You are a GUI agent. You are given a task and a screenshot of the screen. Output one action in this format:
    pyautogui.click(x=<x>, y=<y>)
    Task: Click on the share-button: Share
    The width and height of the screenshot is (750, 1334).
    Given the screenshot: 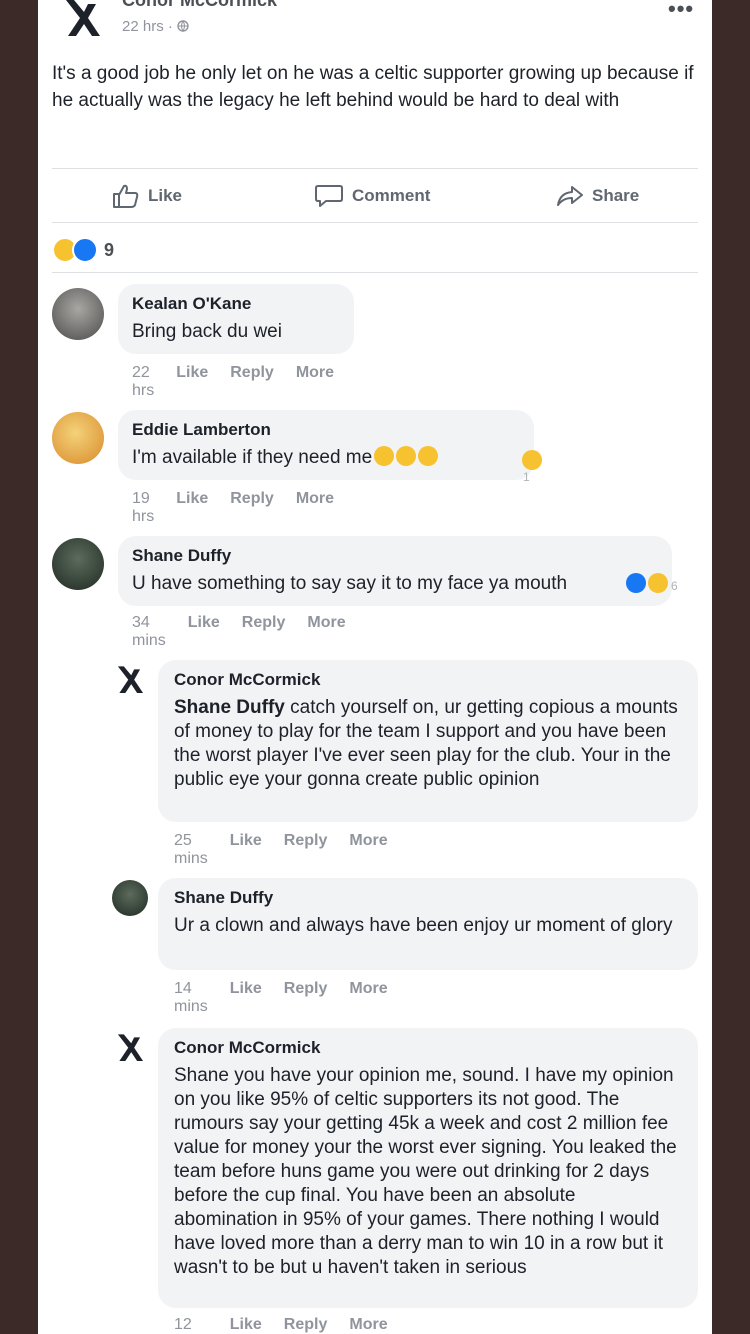 What is the action you would take?
    pyautogui.click(x=597, y=196)
    